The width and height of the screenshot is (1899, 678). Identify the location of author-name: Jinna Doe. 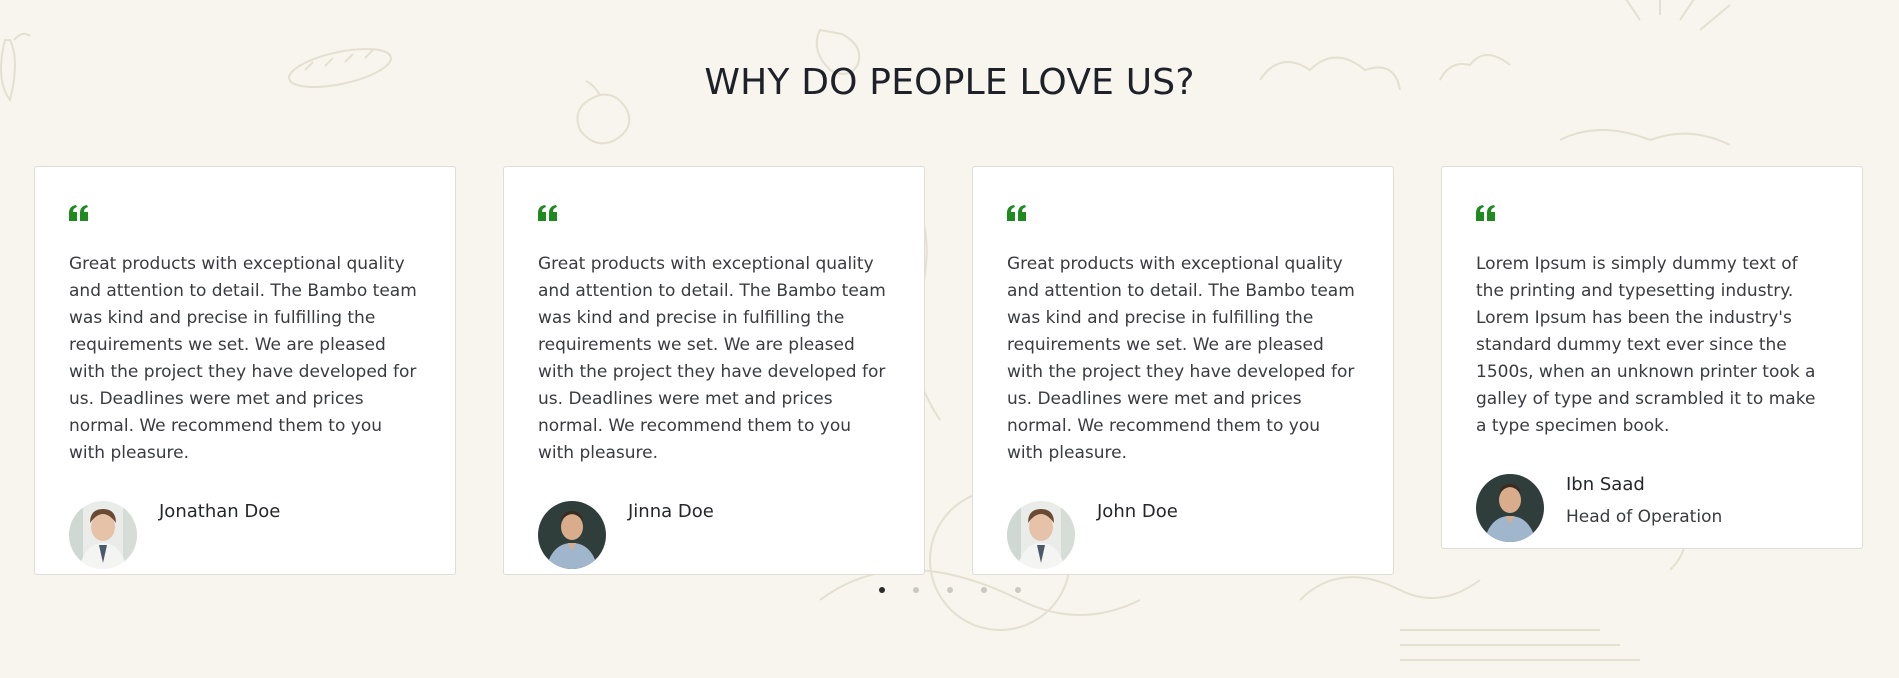
(671, 511).